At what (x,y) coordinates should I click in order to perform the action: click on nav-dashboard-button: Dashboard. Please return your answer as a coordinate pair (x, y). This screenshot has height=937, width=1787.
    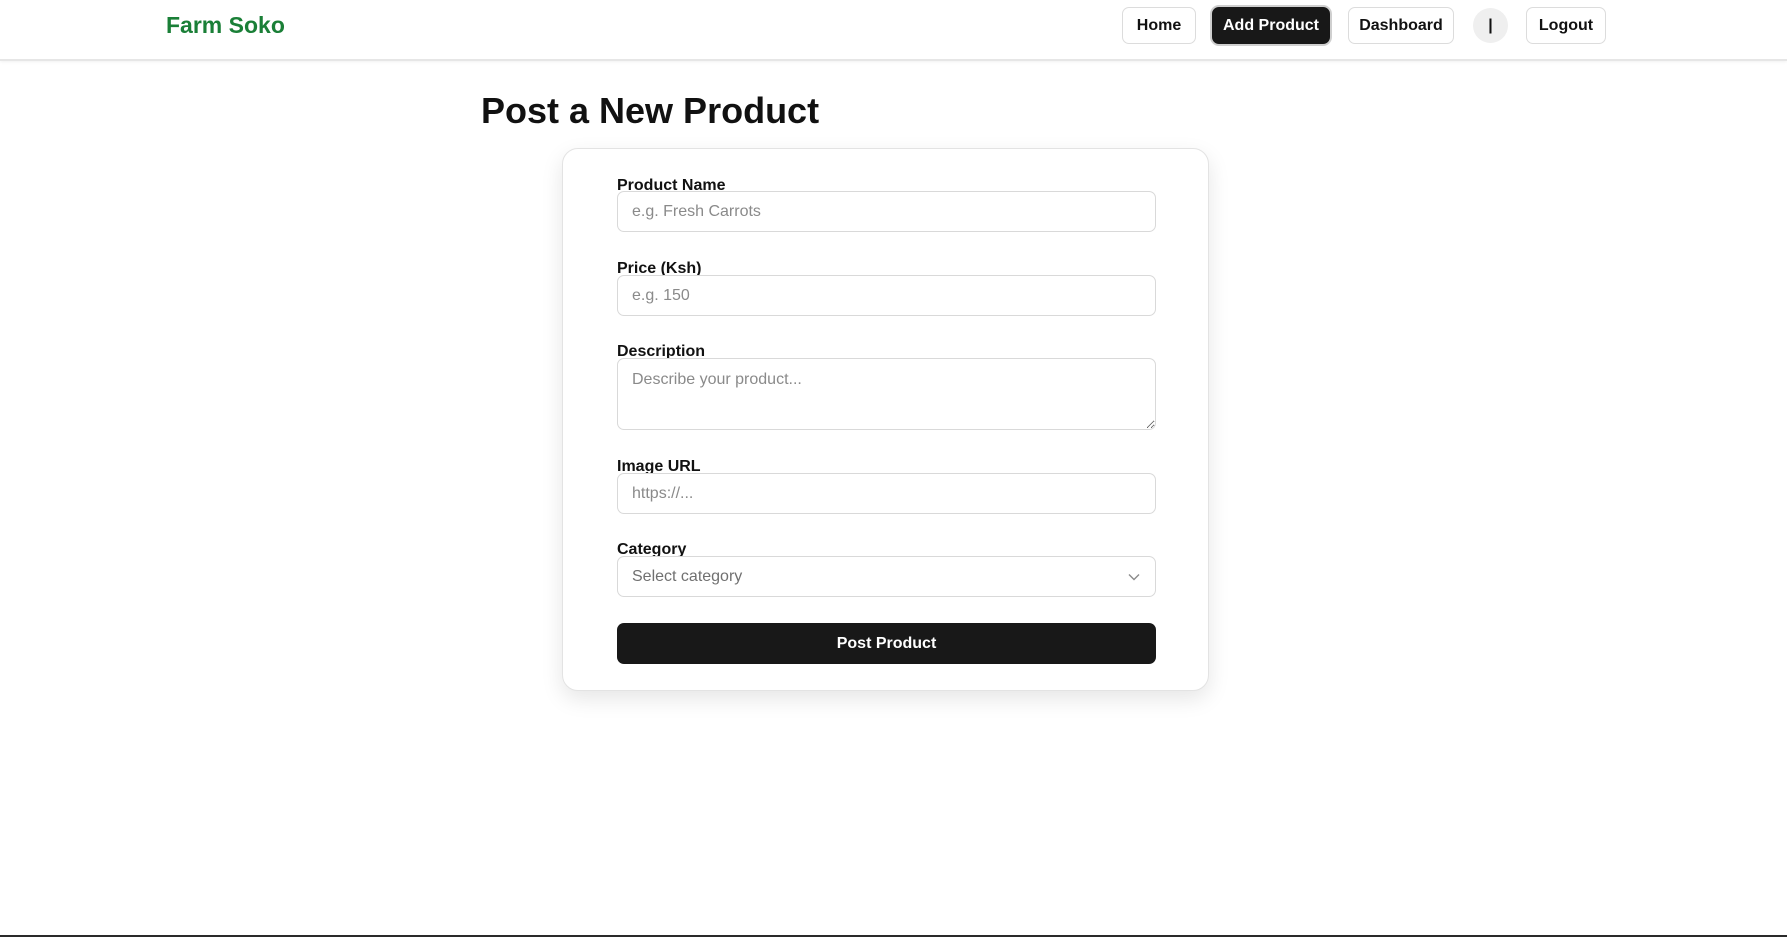
    Looking at the image, I should click on (1401, 25).